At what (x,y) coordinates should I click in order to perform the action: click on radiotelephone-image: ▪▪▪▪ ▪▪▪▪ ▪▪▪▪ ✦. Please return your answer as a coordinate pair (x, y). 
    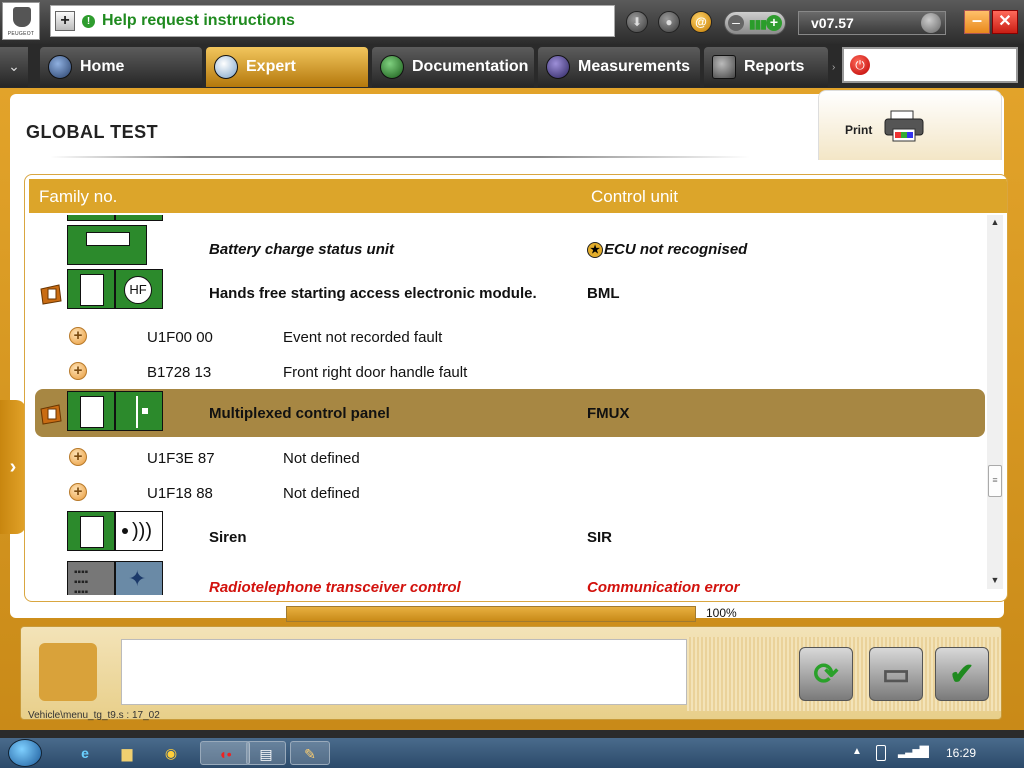
    Looking at the image, I should click on (115, 578).